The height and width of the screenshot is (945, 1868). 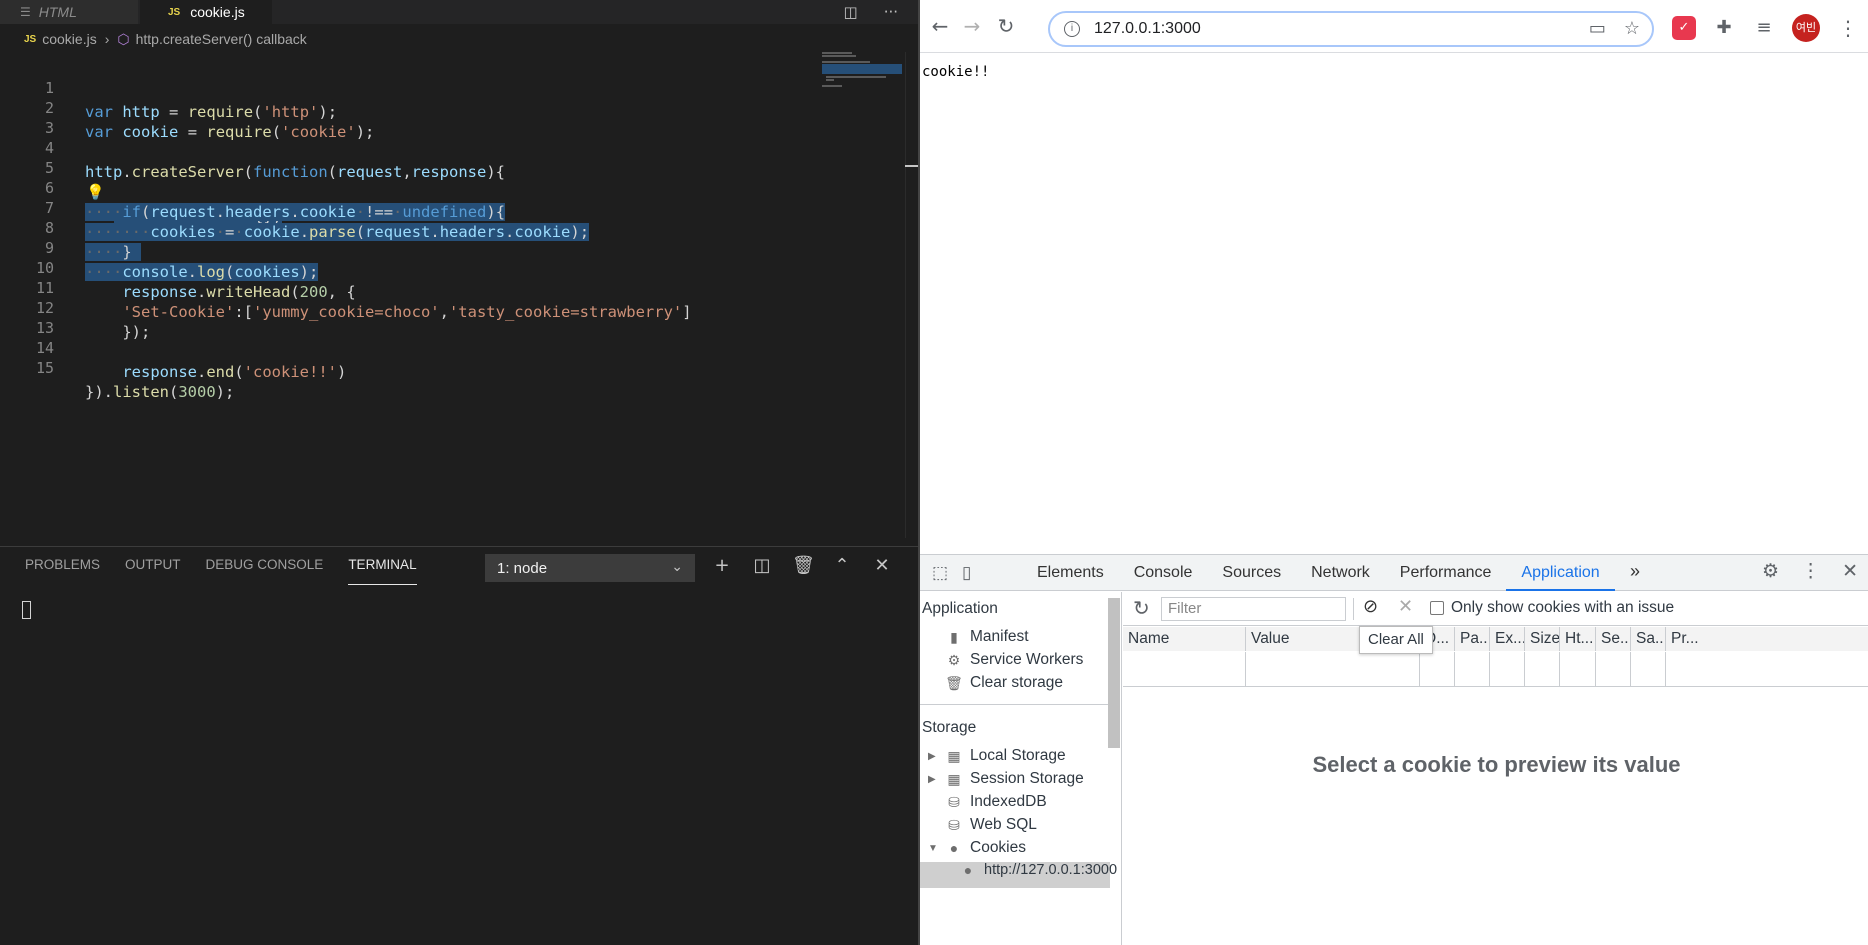 I want to click on devtools-actions: ⚙ ⋮ ✕, so click(x=1810, y=571).